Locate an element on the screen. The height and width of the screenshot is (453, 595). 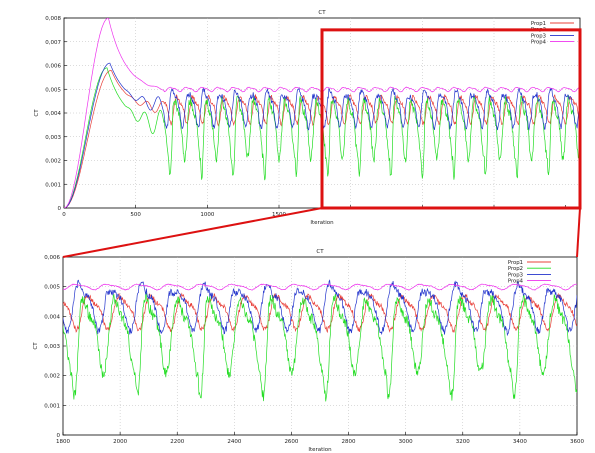
x-tick-label: 2600 is located at coordinates (291, 442).